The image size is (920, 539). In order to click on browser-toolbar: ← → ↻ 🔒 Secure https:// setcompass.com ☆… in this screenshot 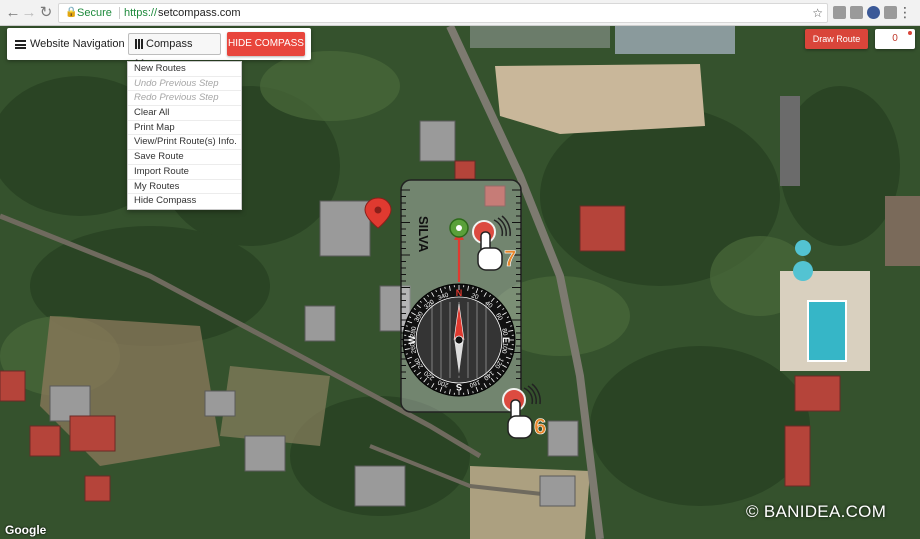, I will do `click(460, 13)`.